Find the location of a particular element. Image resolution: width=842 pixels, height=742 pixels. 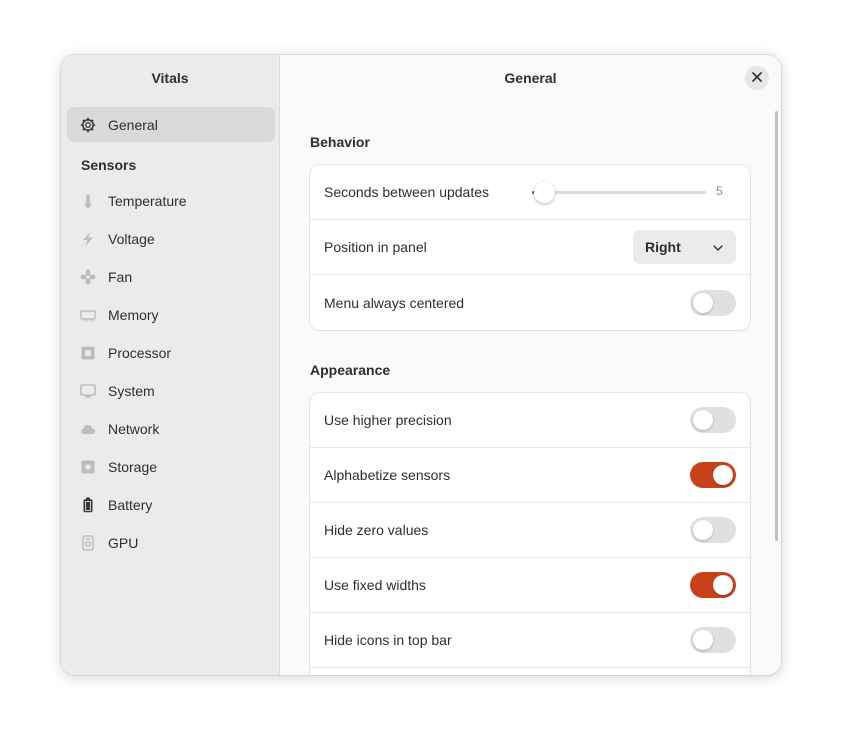

hide-zero-row: Hide zero values is located at coordinates (530, 530).